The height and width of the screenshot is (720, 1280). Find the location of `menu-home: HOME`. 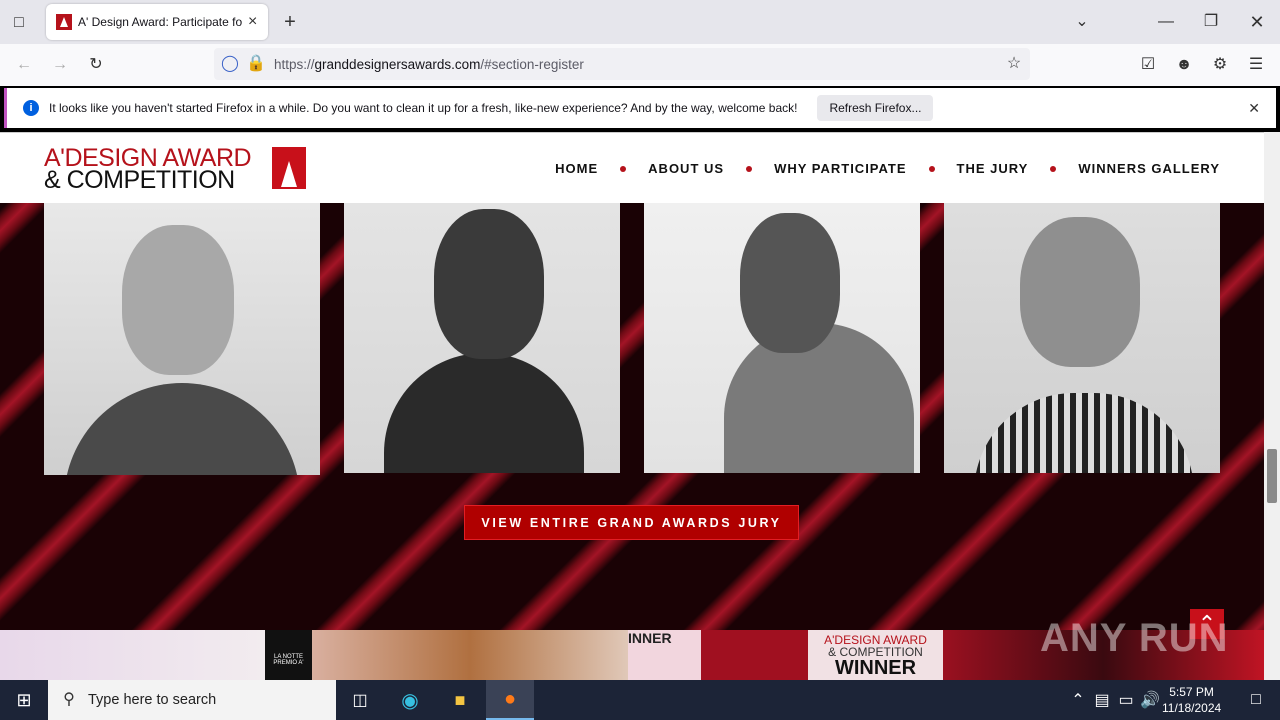

menu-home: HOME is located at coordinates (576, 168).